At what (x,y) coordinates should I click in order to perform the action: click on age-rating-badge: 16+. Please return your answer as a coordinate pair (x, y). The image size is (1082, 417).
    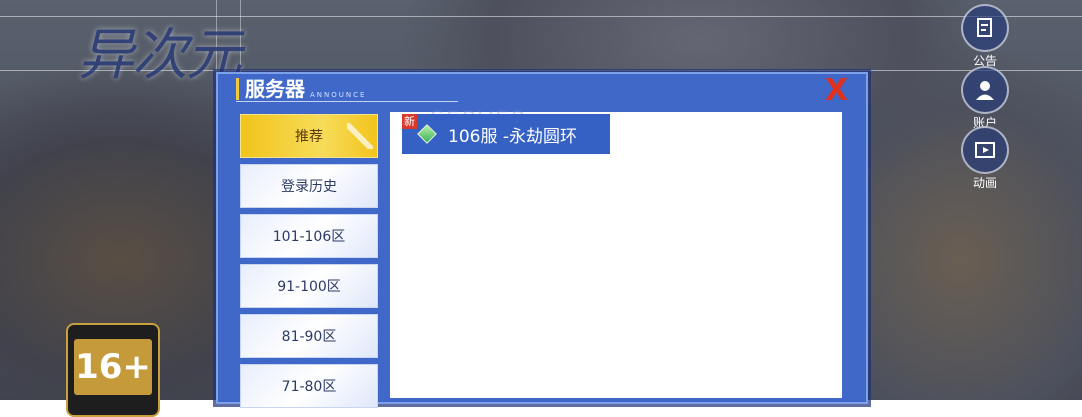
    Looking at the image, I should click on (113, 370).